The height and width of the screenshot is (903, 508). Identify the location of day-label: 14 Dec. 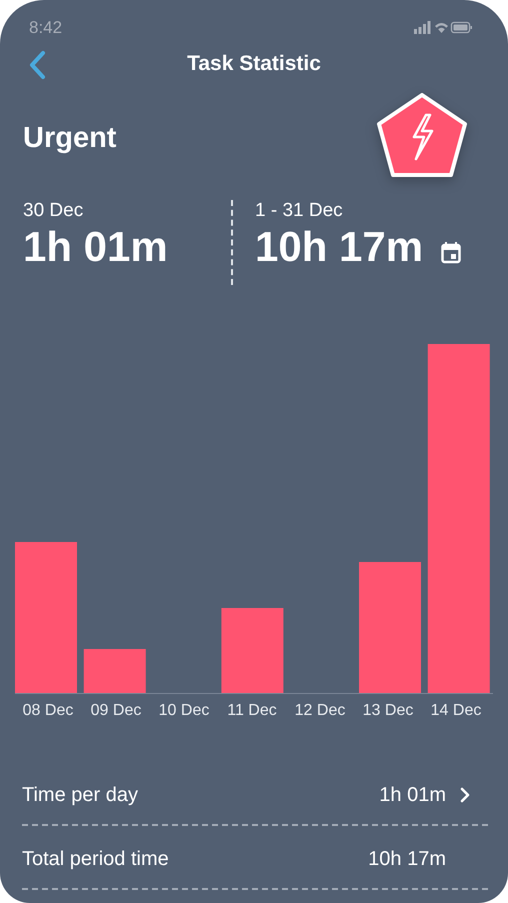
(456, 711).